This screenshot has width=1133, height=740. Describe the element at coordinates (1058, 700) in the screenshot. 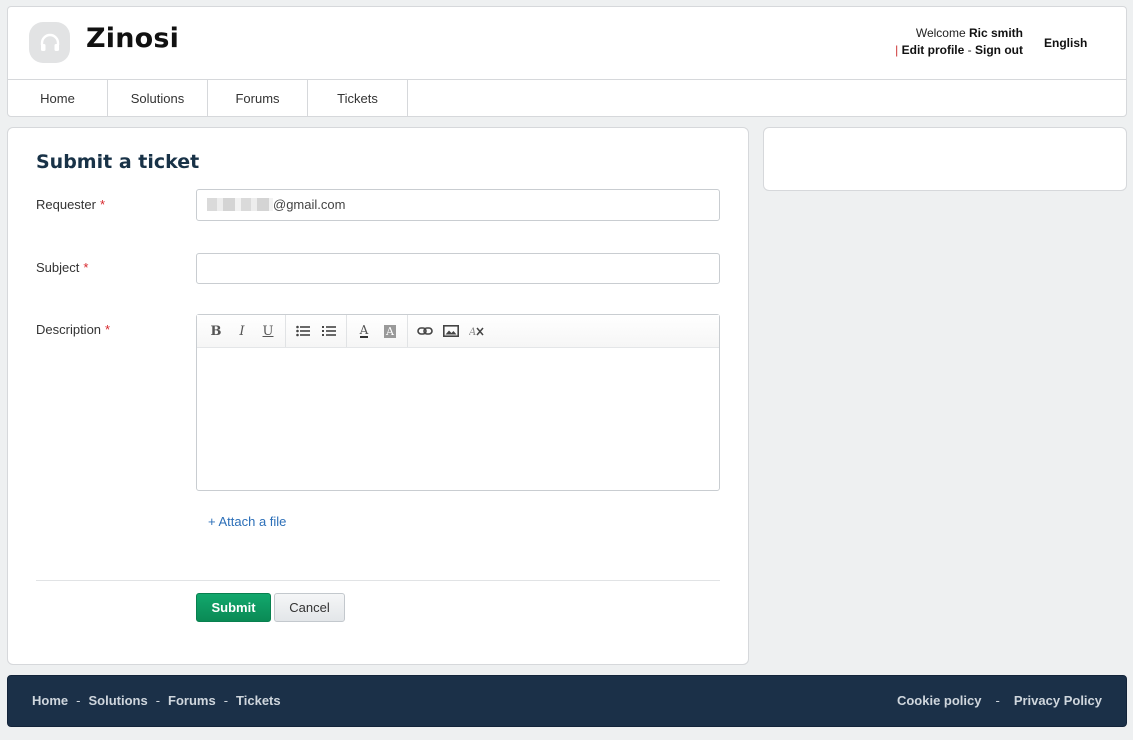

I see `privacy-policy-link: Privacy Policy` at that location.